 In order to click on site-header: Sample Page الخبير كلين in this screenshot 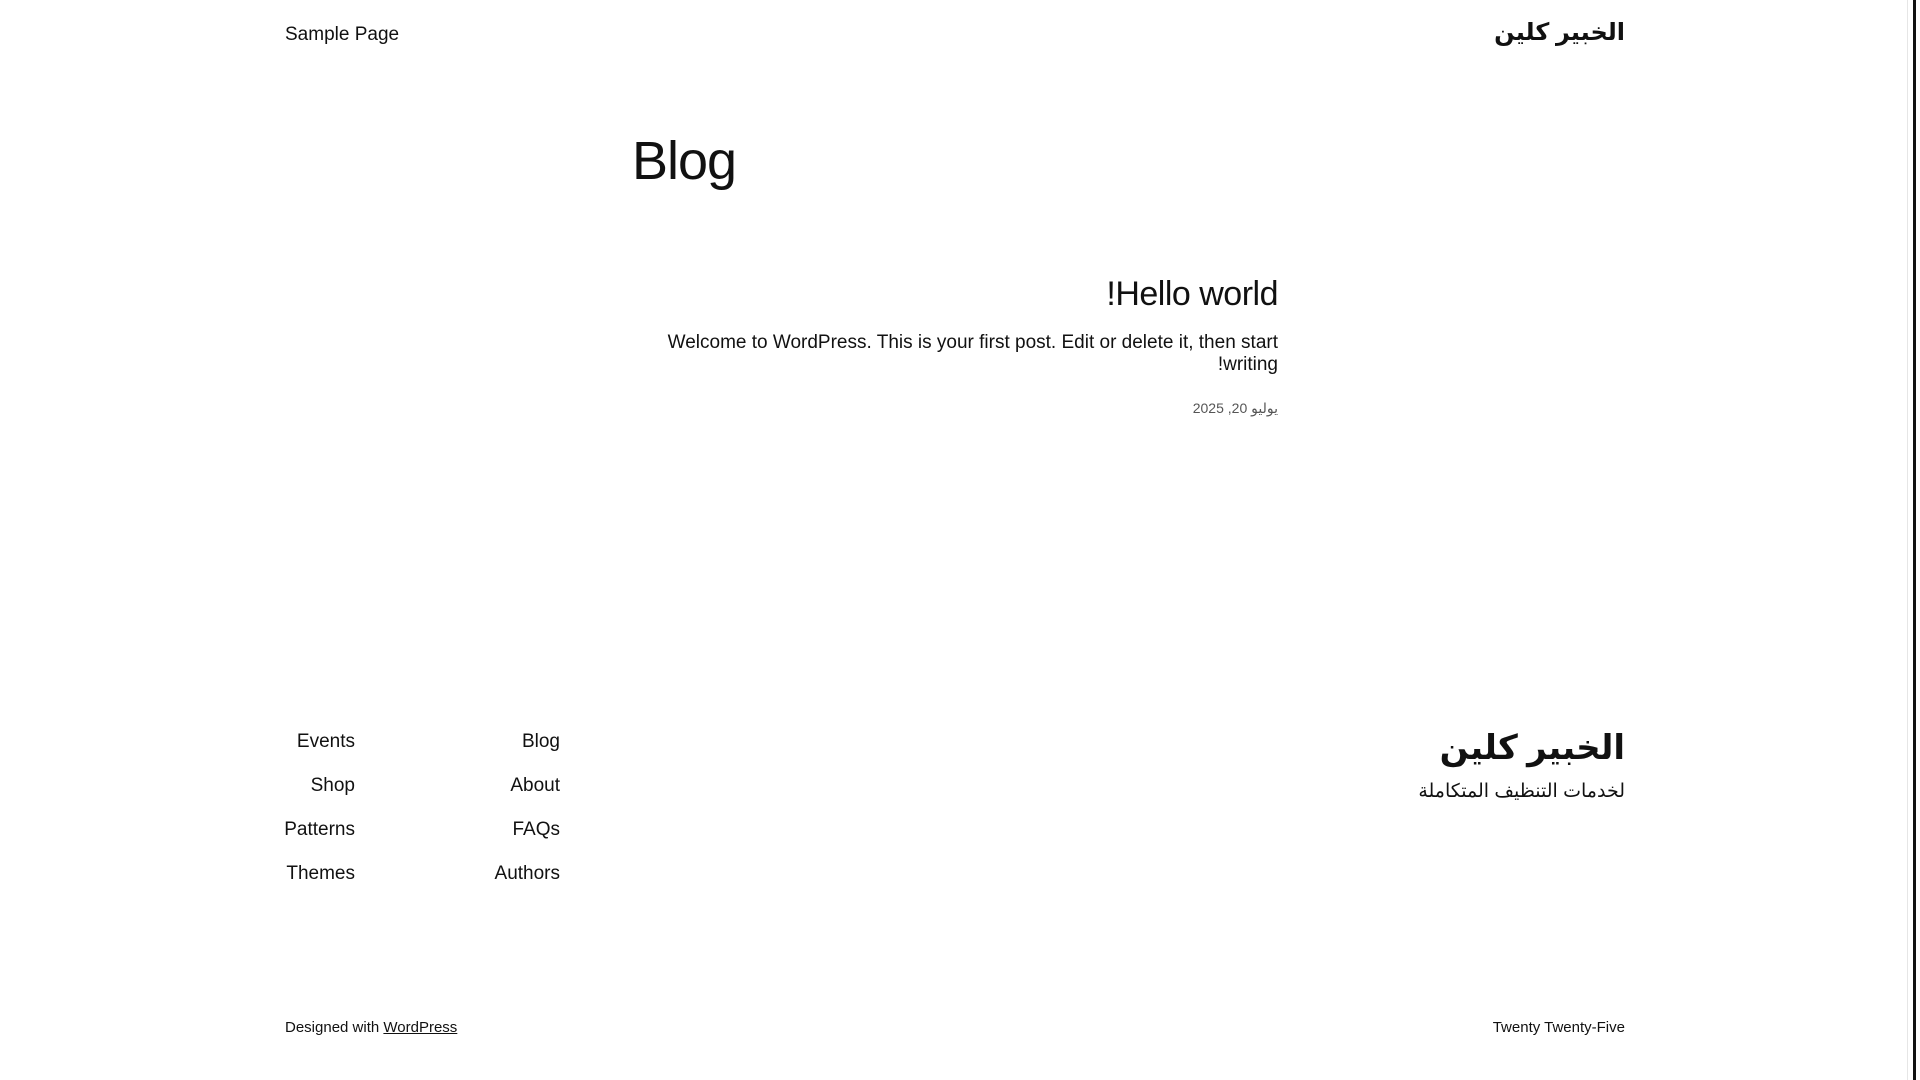, I will do `click(955, 36)`.